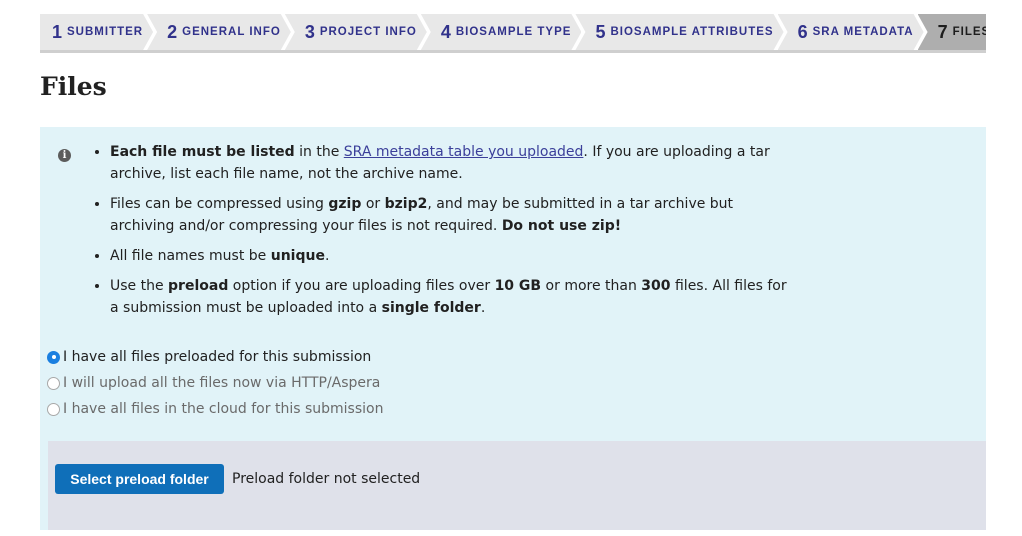 This screenshot has height=536, width=1022. I want to click on radio-preloaded, so click(53, 357).